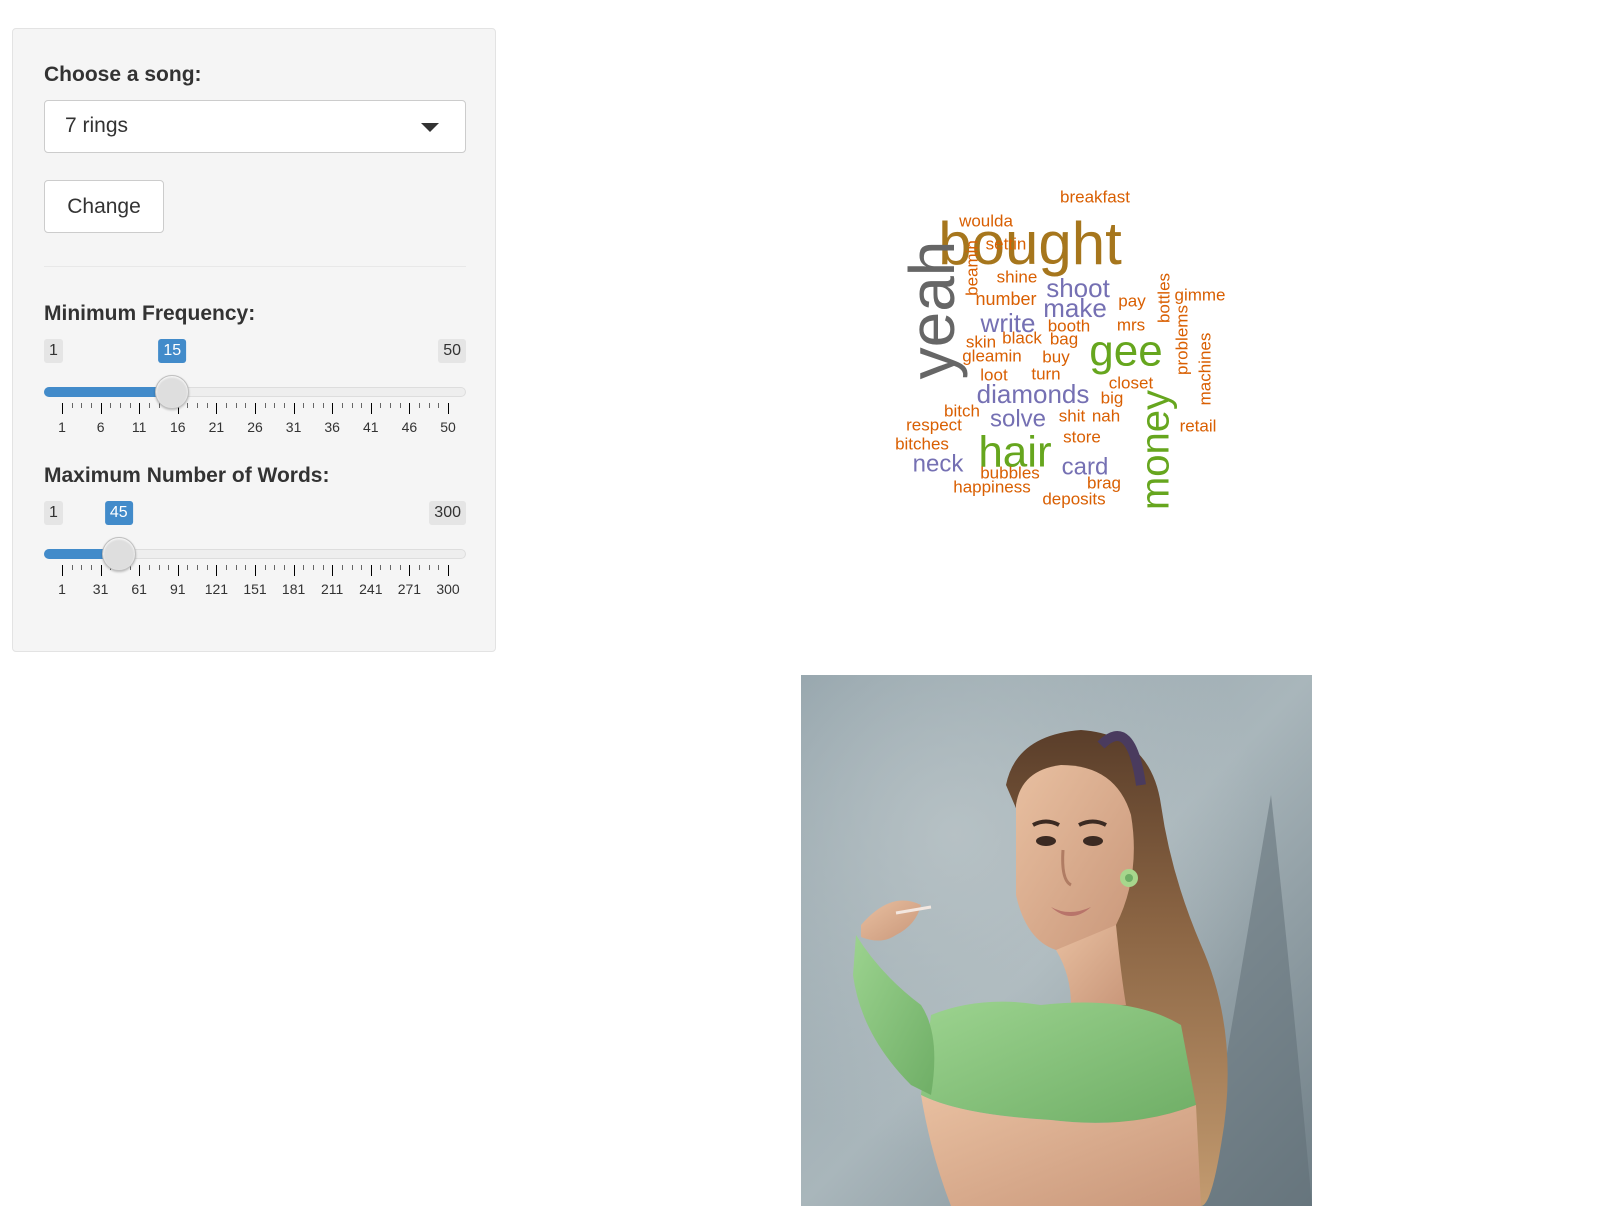 The width and height of the screenshot is (1598, 1206). Describe the element at coordinates (971, 268) in the screenshot. I see `word-cloud-word: beamin` at that location.